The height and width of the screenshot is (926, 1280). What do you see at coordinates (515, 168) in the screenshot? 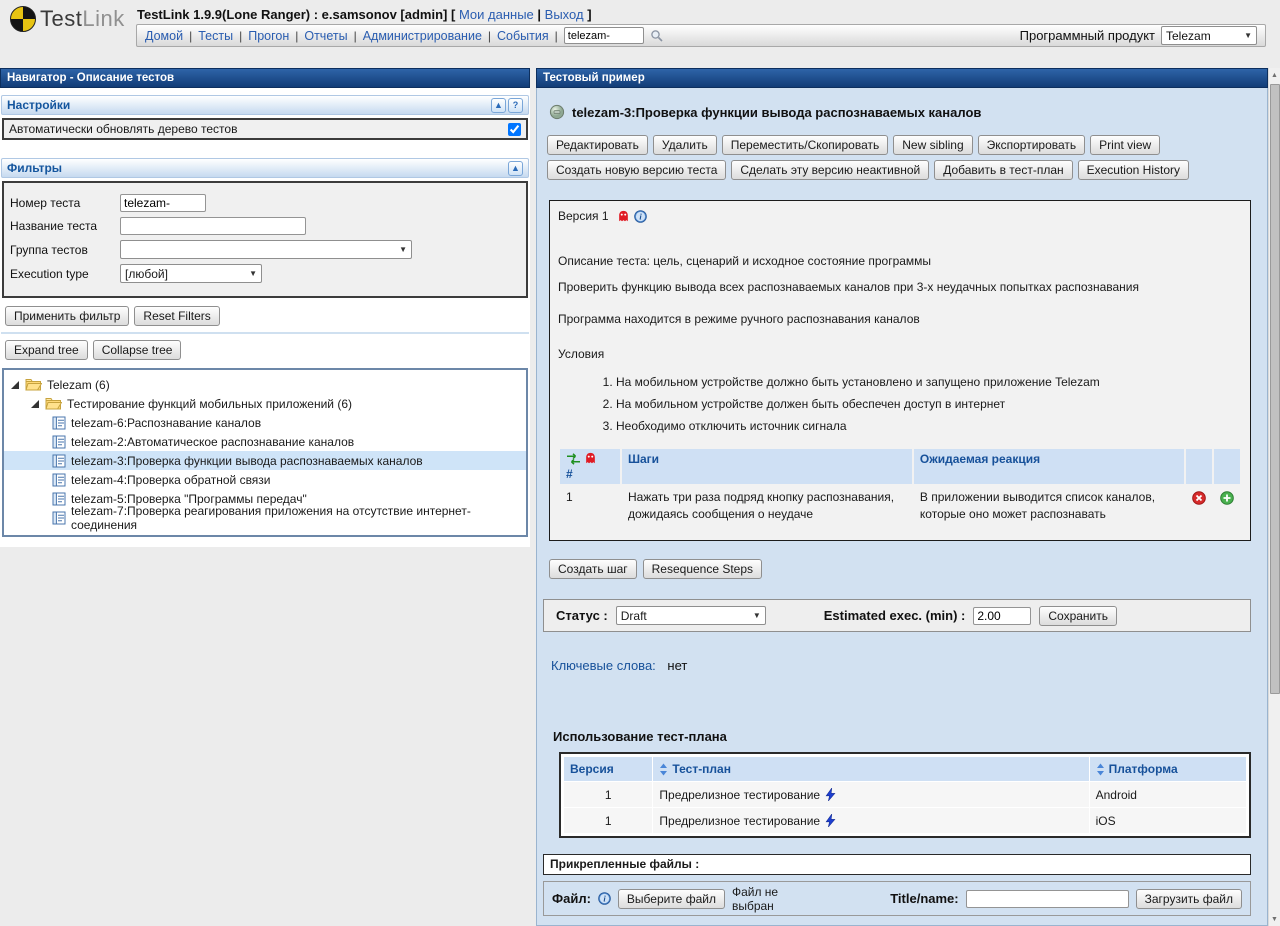
I see `filters-collapse-button: ▲` at bounding box center [515, 168].